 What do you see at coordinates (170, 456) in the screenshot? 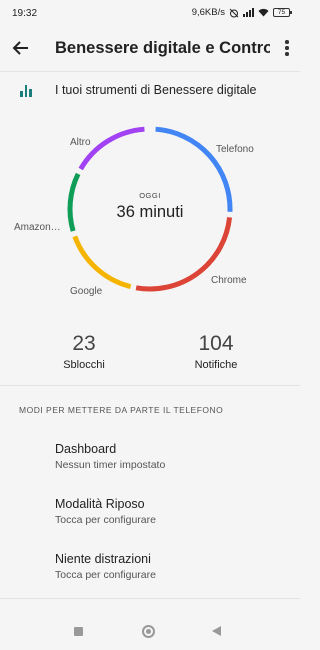
I see `setting-dashboard: Dashboard Nessun timer impostato` at bounding box center [170, 456].